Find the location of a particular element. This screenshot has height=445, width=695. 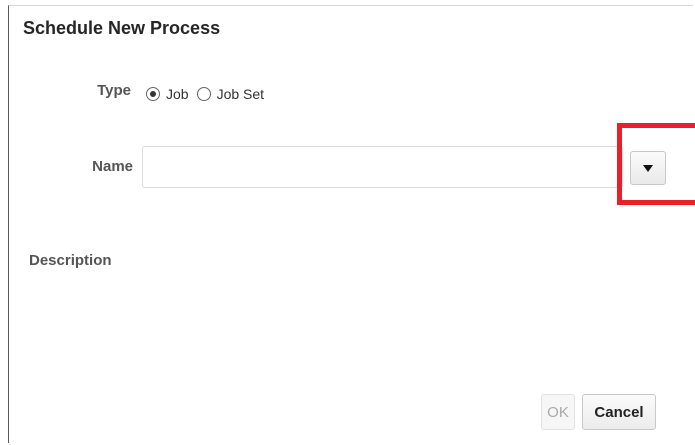

radio-selected-dot is located at coordinates (153, 94).